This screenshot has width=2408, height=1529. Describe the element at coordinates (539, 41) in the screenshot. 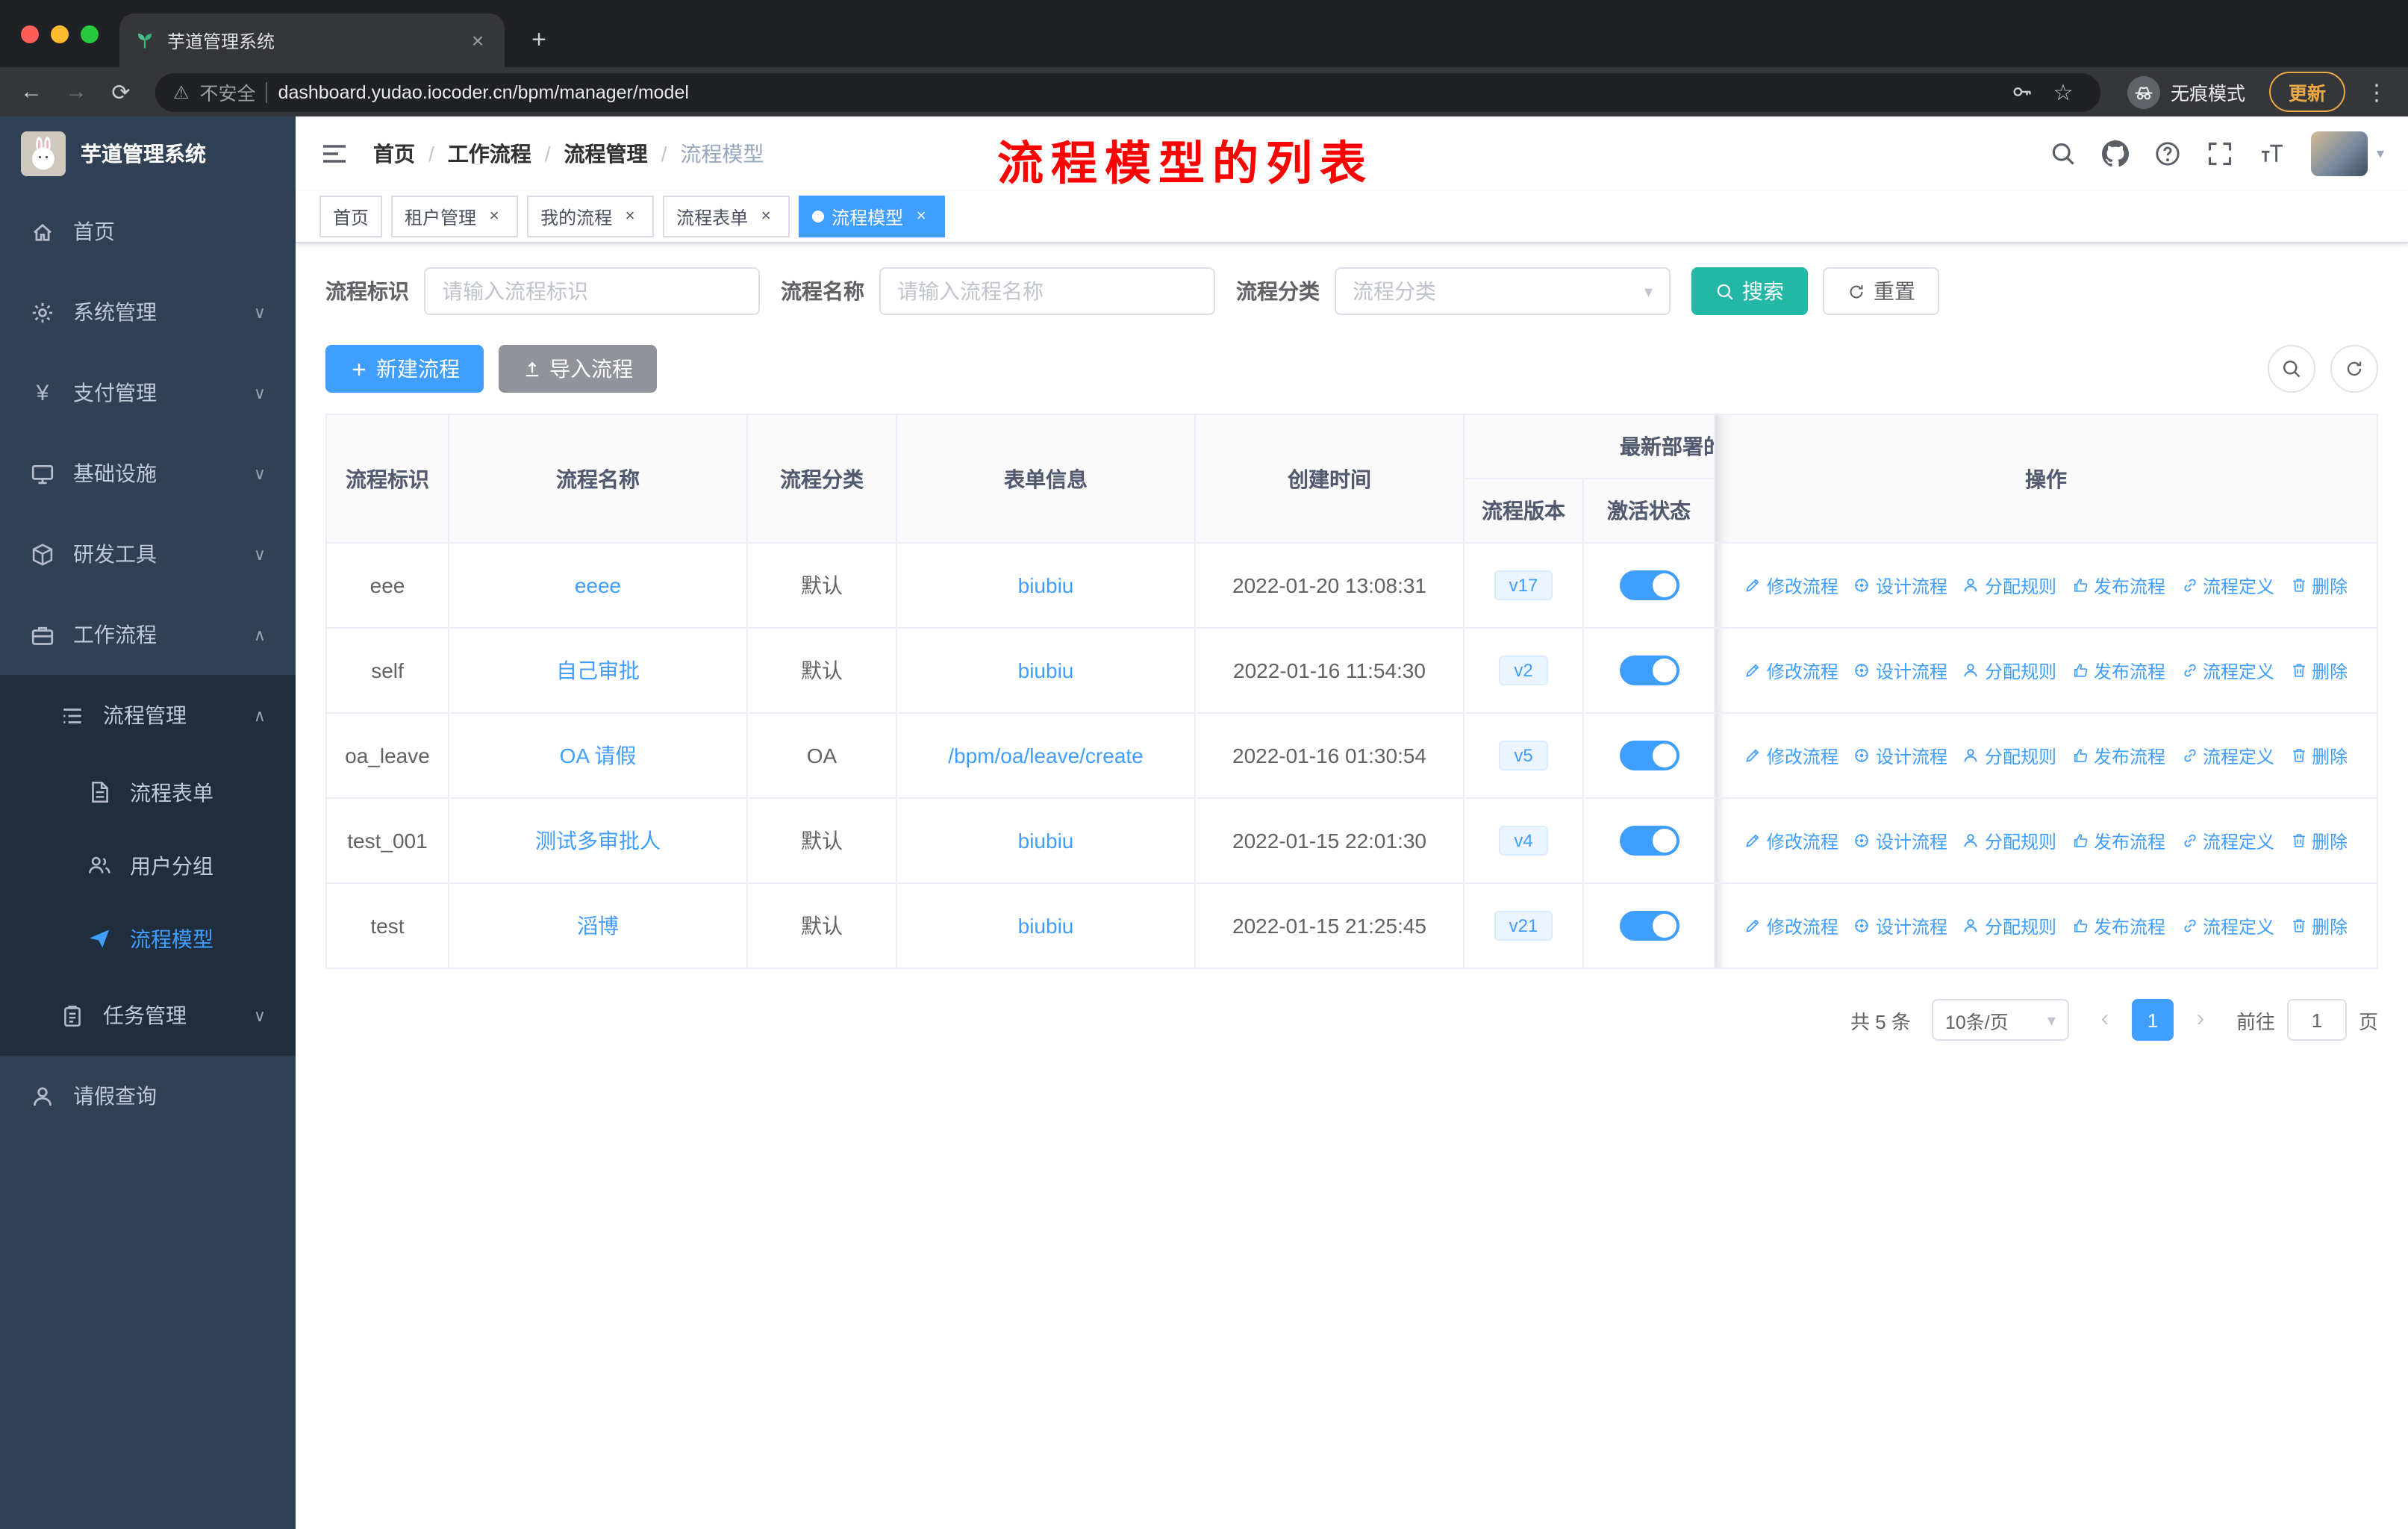

I see `new-tab-button: +` at that location.